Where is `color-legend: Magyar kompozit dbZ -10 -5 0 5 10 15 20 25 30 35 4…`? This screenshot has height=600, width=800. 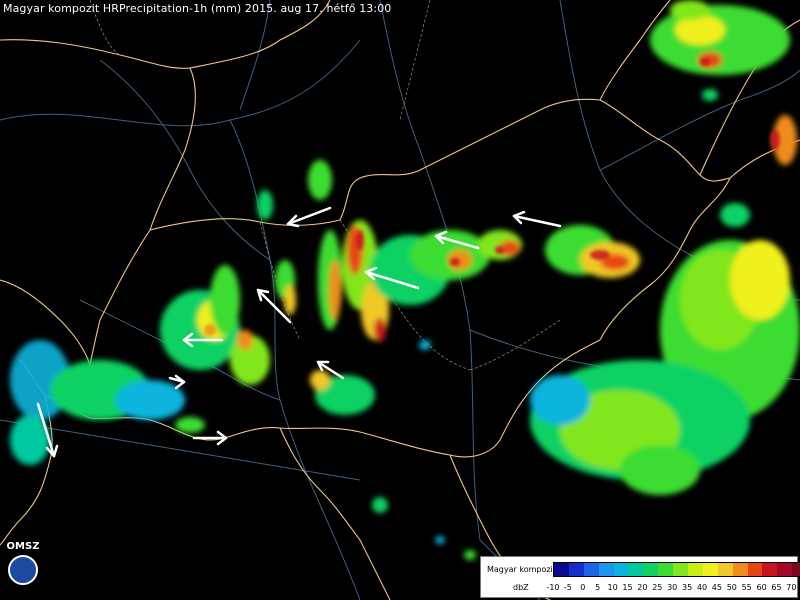 color-legend: Magyar kompozit dbZ -10 -5 0 5 10 15 20 25 30 35 4… is located at coordinates (640, 577).